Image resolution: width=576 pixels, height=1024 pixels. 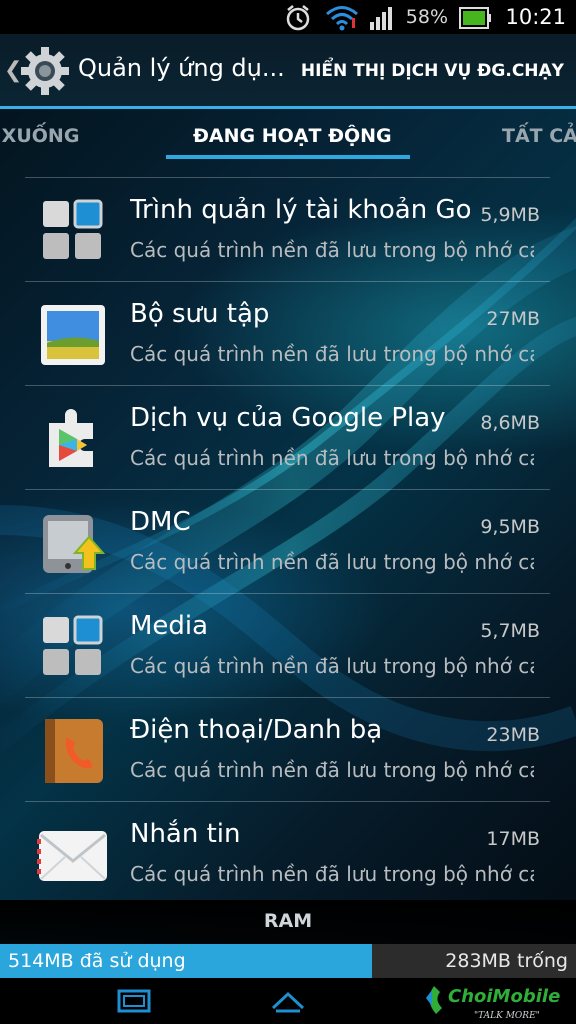 I want to click on navigation-bar: ChoiMobile "TALK MORE", so click(x=288, y=1001).